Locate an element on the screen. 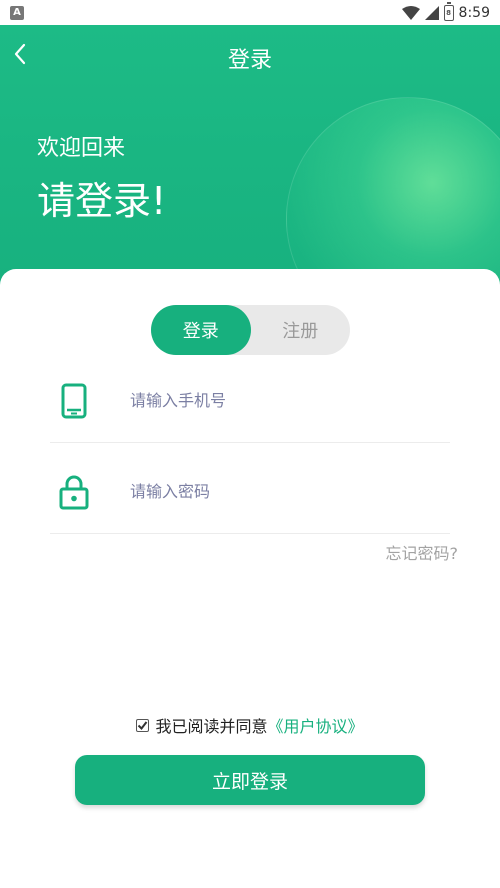 The image size is (500, 888). lock-icon is located at coordinates (74, 492).